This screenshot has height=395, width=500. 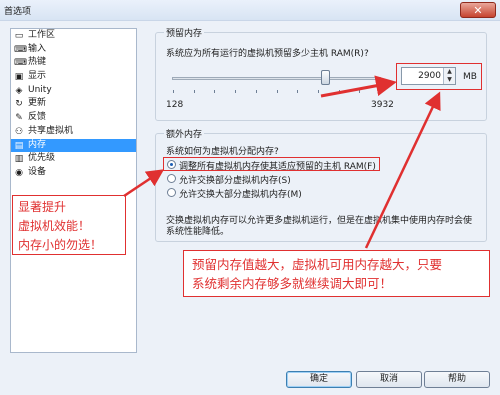 I want to click on arrow-to-value-box, so click(x=358, y=86).